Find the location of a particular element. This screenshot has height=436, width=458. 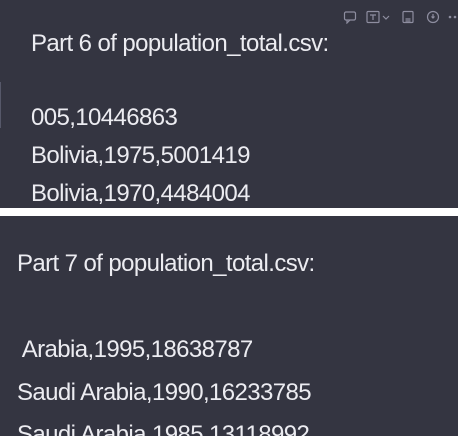

csv-row: Saudi Arabia,1990,16233785 is located at coordinates (164, 392).